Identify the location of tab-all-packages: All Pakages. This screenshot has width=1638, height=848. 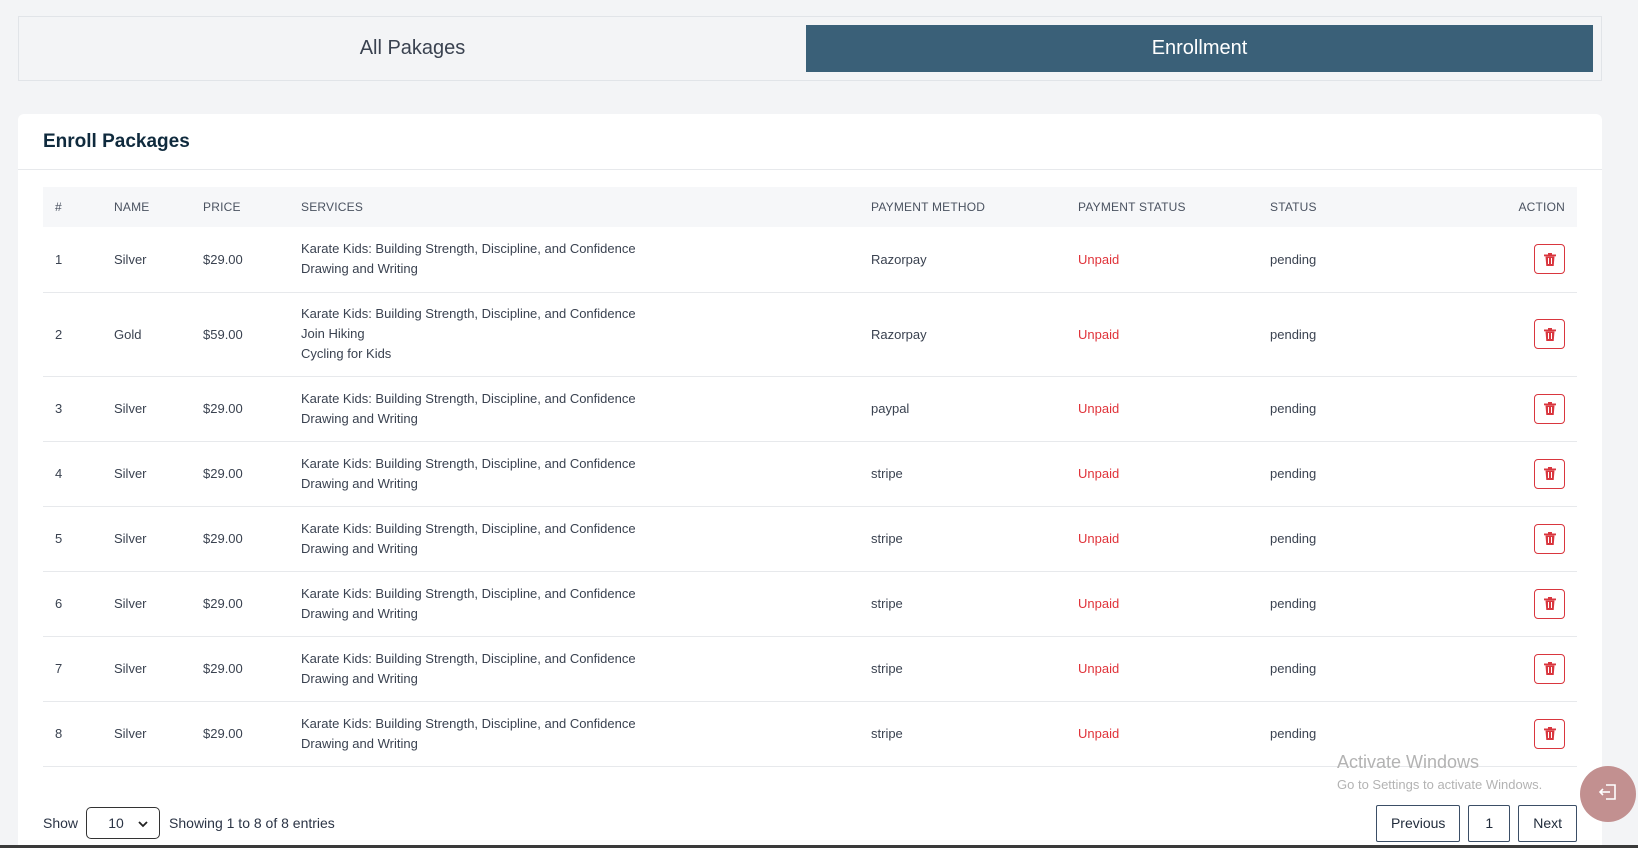
(412, 48).